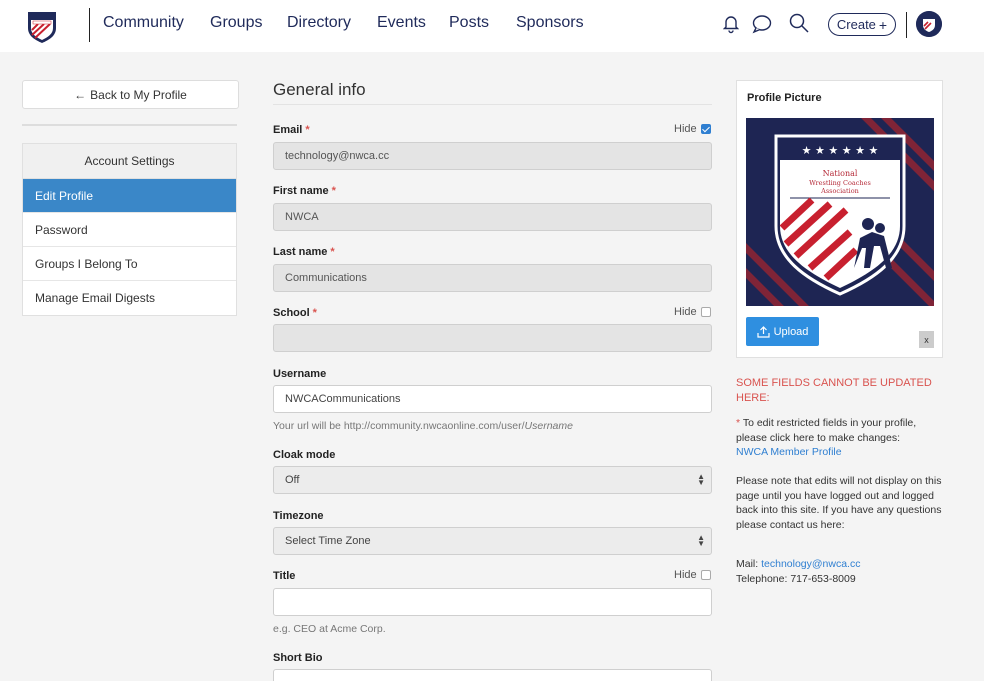 The height and width of the screenshot is (681, 984). I want to click on nav-divider, so click(89, 25).